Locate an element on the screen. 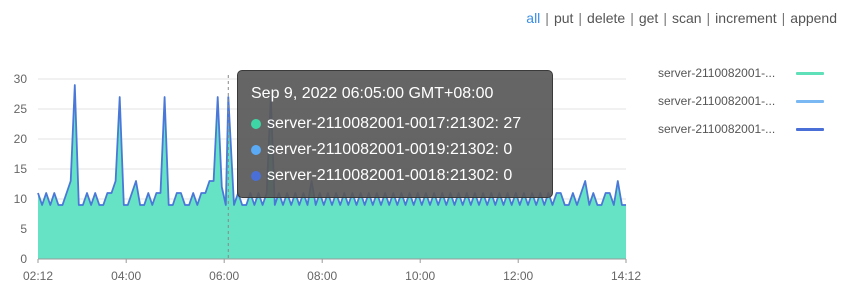 This screenshot has height=293, width=843. x-tick-label: 12:00 is located at coordinates (518, 276).